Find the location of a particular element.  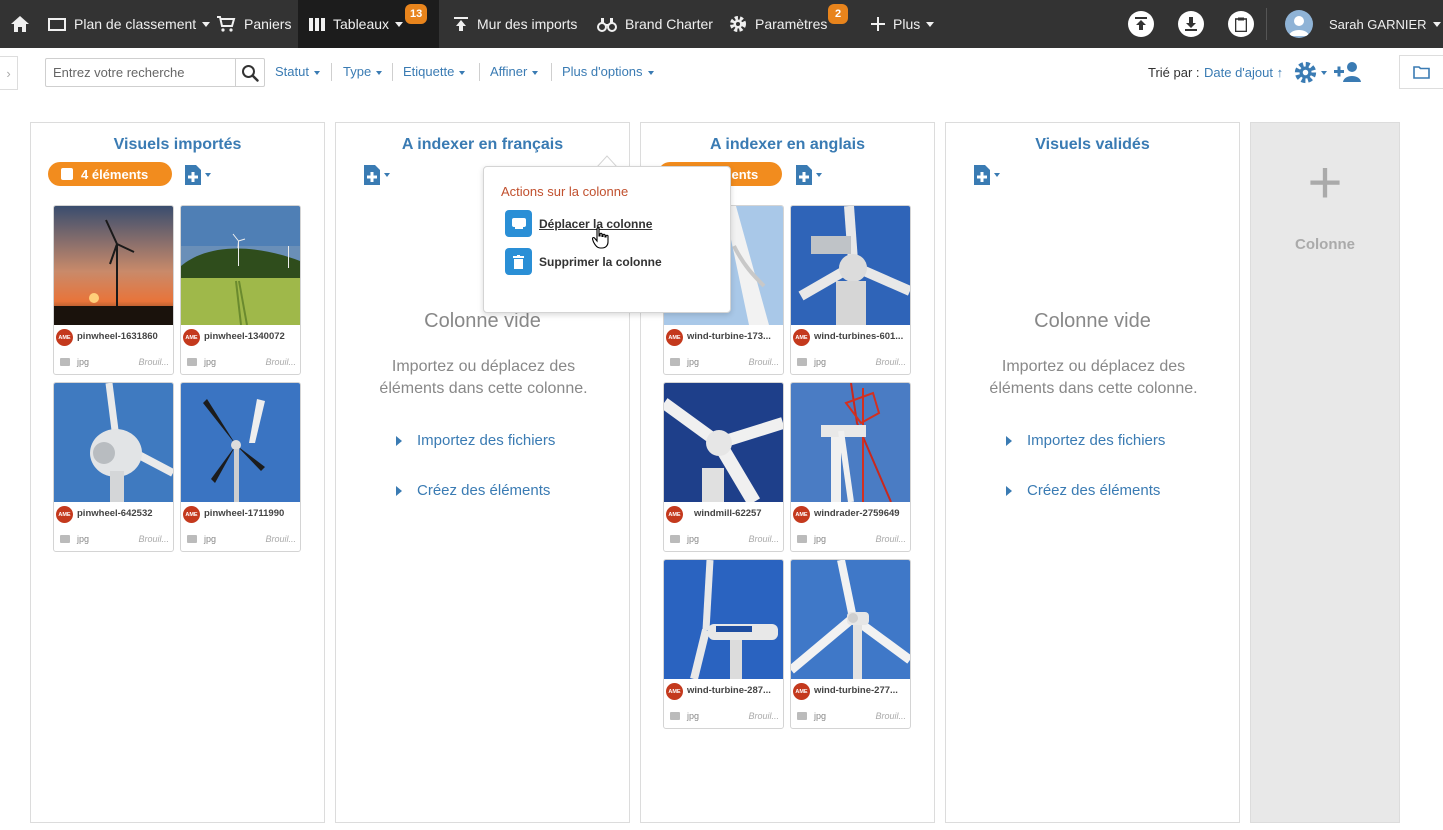

settings-button is located at coordinates (1310, 72).